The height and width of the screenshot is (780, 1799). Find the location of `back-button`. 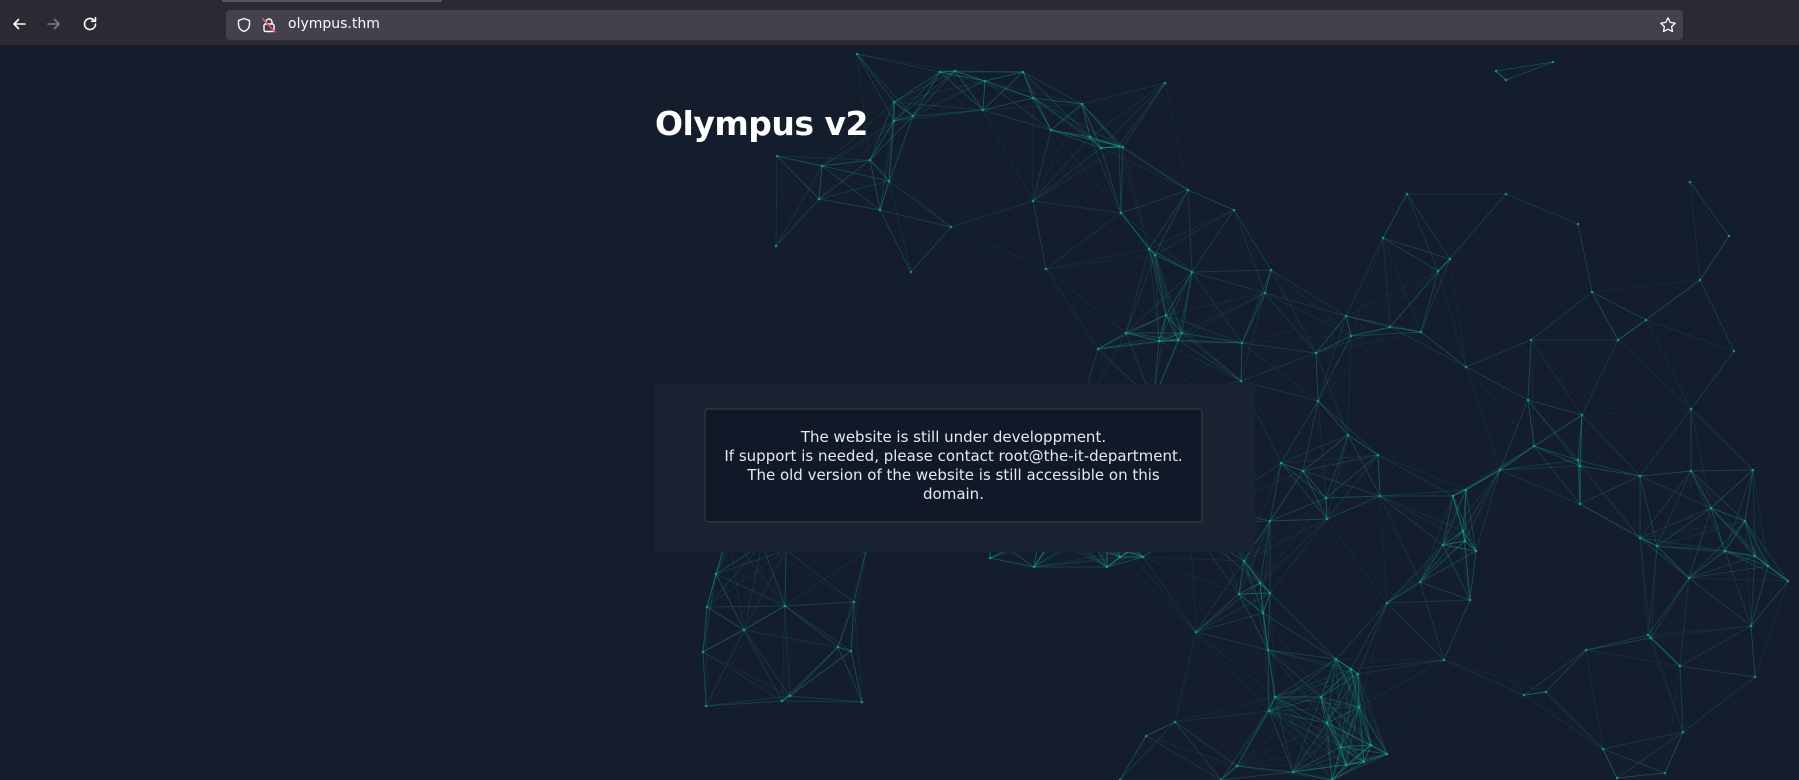

back-button is located at coordinates (19, 24).